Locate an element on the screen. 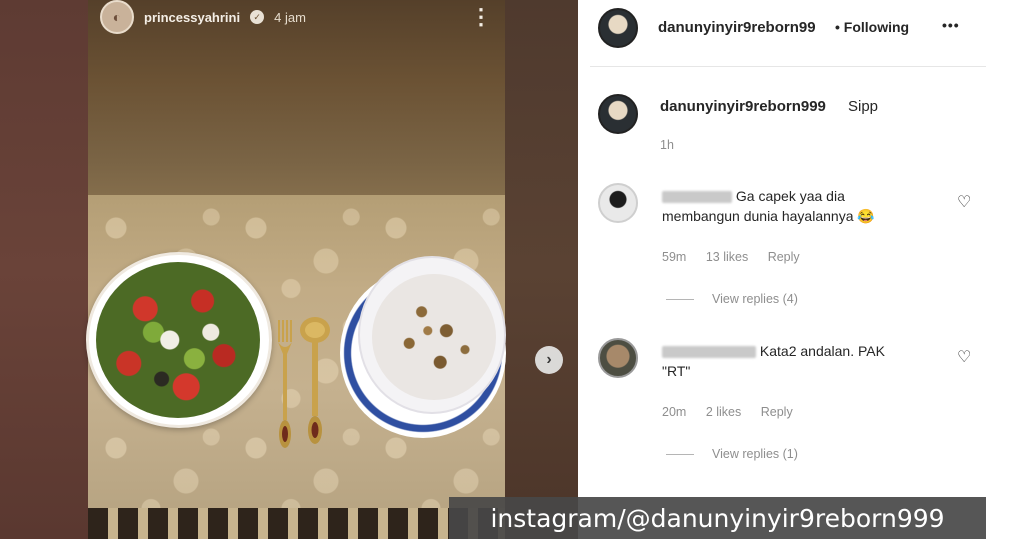 The image size is (1024, 539). comment-text-line2: "RT" is located at coordinates (676, 371).